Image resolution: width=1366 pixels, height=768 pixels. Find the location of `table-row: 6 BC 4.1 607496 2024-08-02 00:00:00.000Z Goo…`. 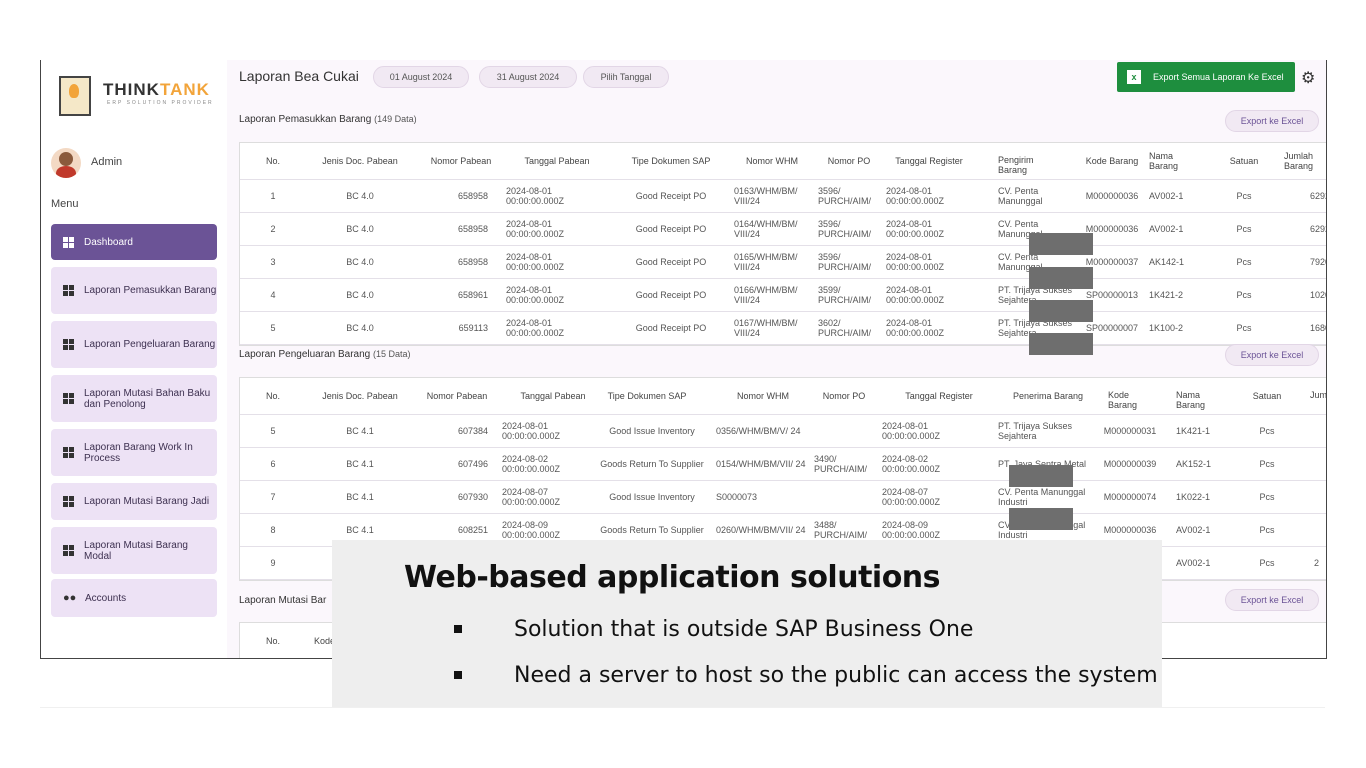

table-row: 6 BC 4.1 607496 2024-08-02 00:00:00.000Z Goo… is located at coordinates (783, 464).